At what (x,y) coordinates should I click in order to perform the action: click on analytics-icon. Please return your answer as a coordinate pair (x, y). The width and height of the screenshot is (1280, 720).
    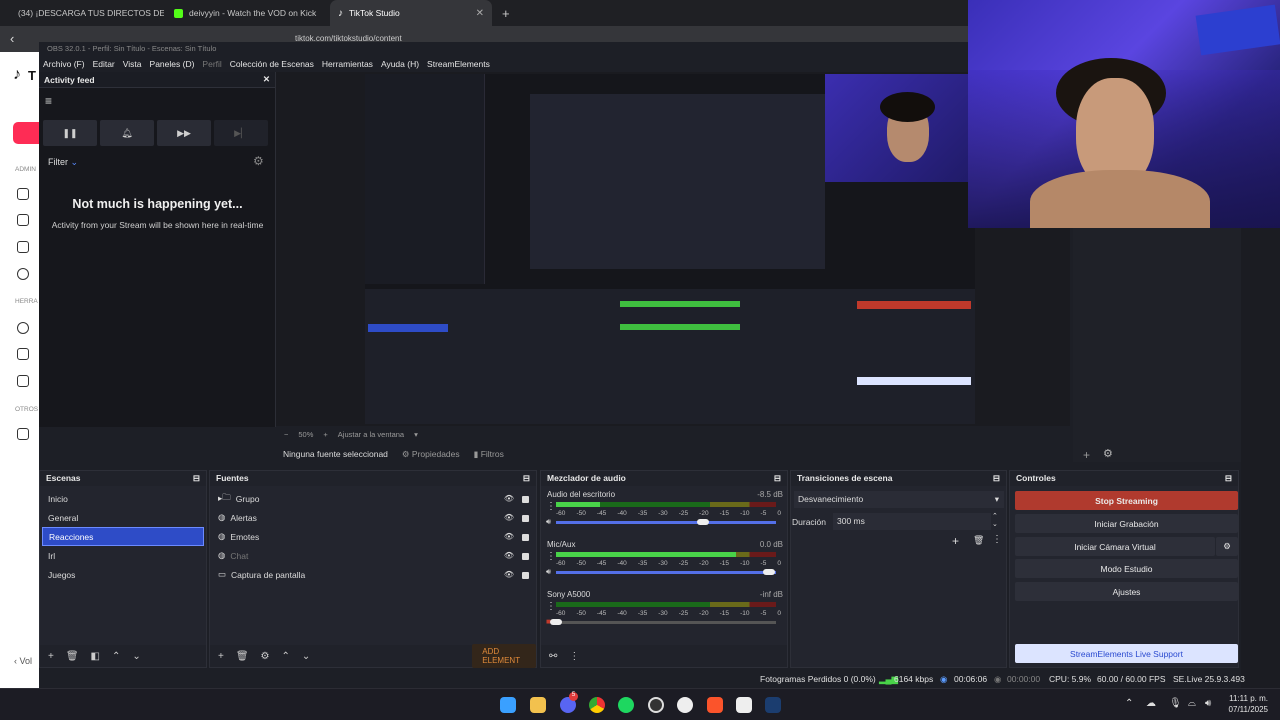
    Looking at the image, I should click on (23, 247).